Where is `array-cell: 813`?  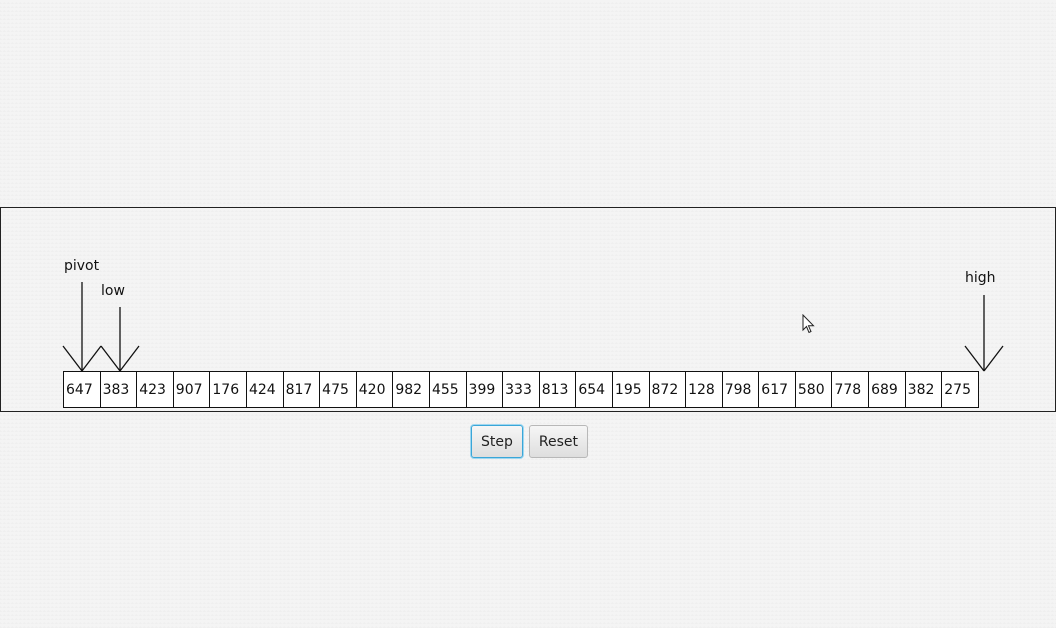
array-cell: 813 is located at coordinates (557, 389).